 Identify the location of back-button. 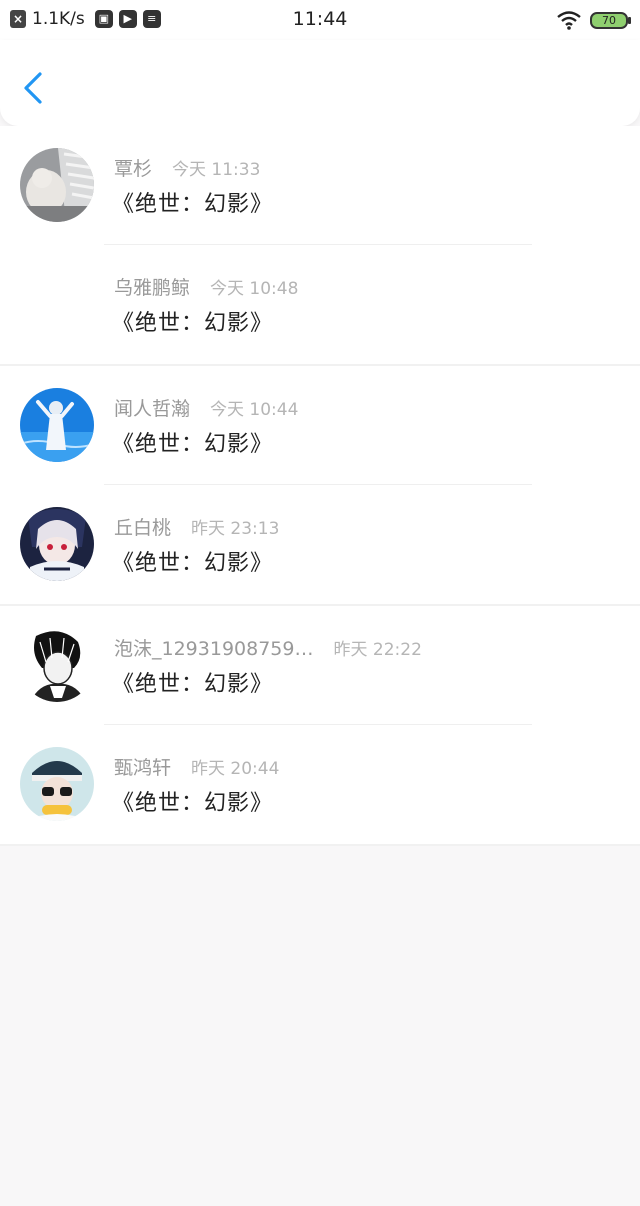
(34, 88).